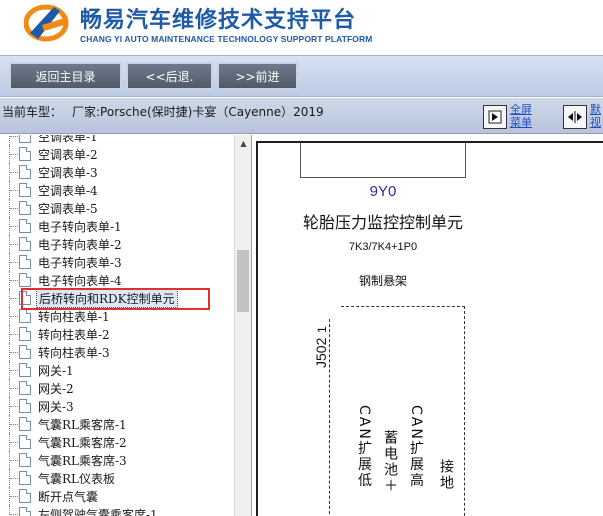  What do you see at coordinates (68, 154) in the screenshot?
I see `tree-item-label: 空调表单-2` at bounding box center [68, 154].